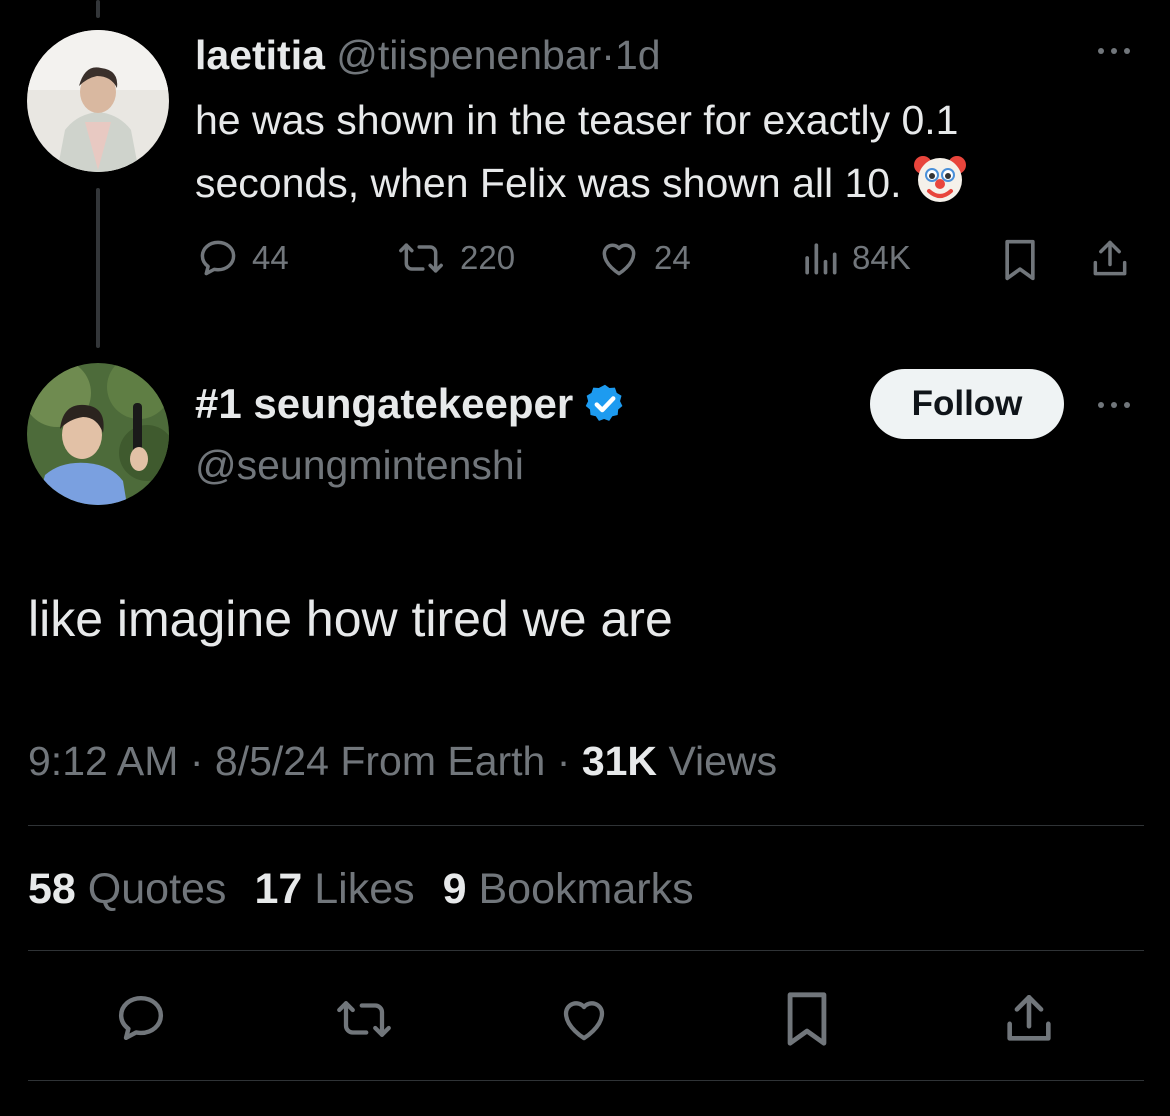 The height and width of the screenshot is (1116, 1170). I want to click on main-handle: @seungmintenshi, so click(359, 465).